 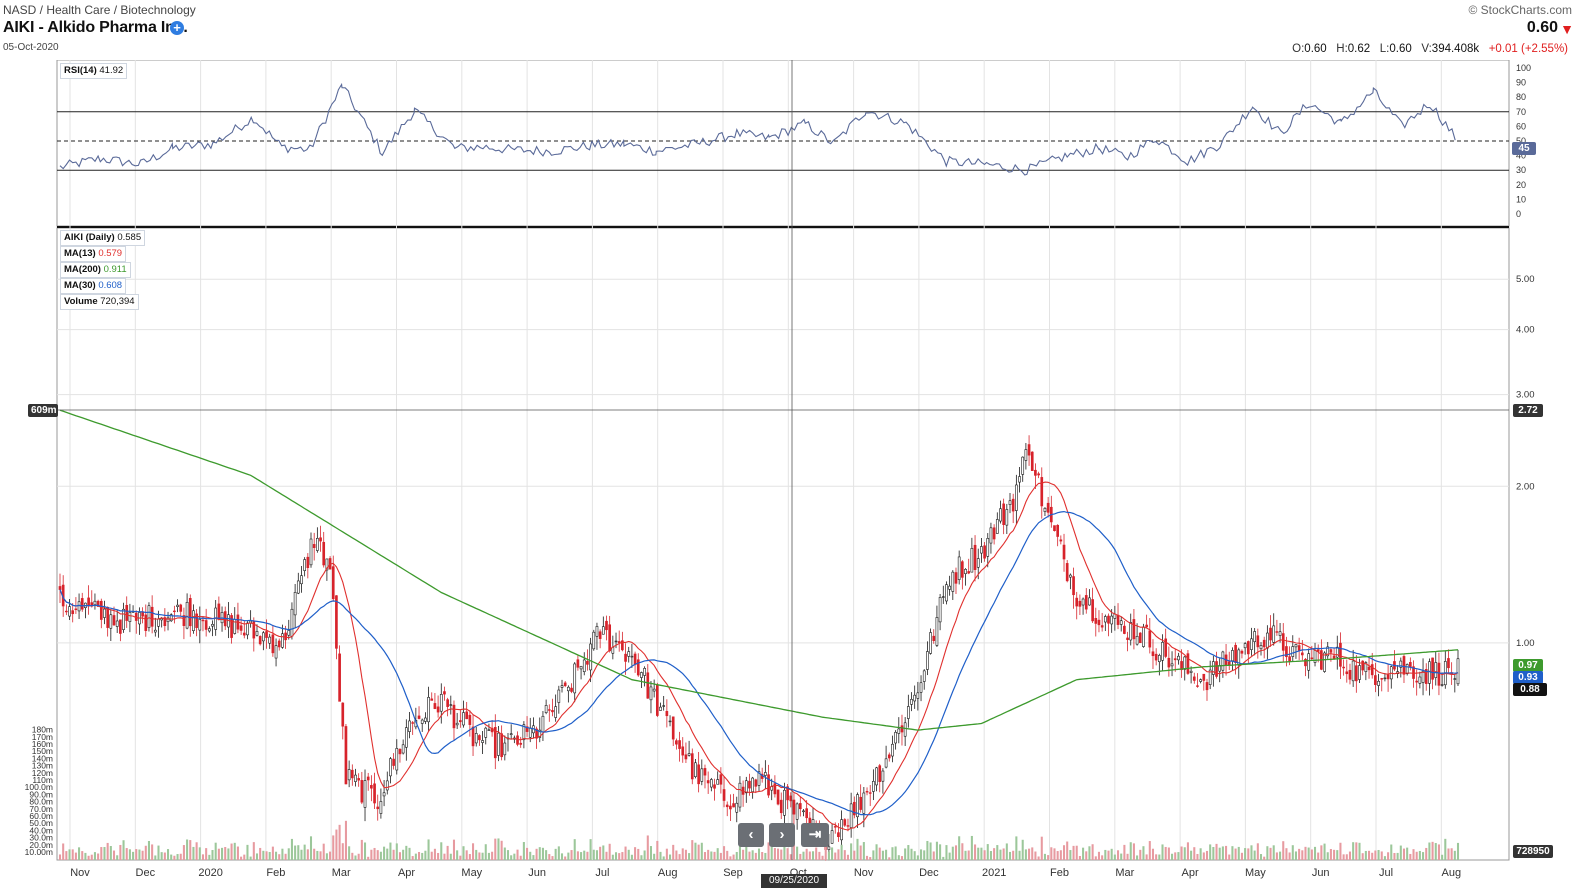 What do you see at coordinates (1359, 49) in the screenshot?
I see `high-value: 0.62` at bounding box center [1359, 49].